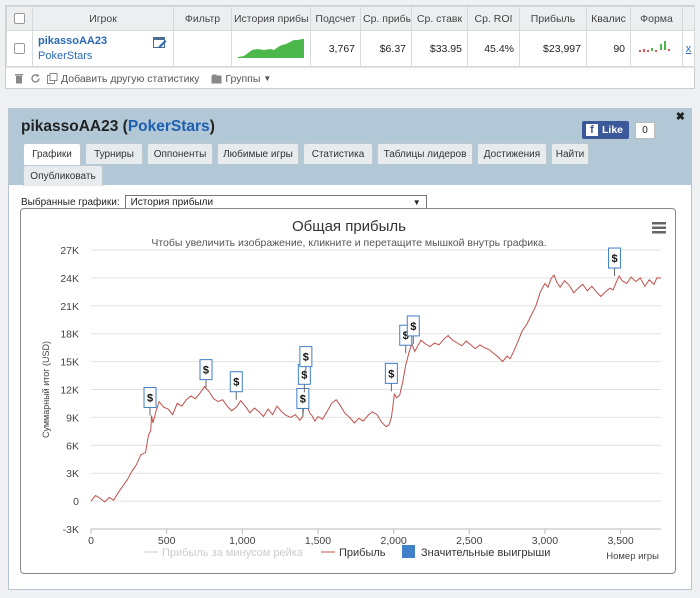  I want to click on col-profit-history: История прибы, so click(271, 18).